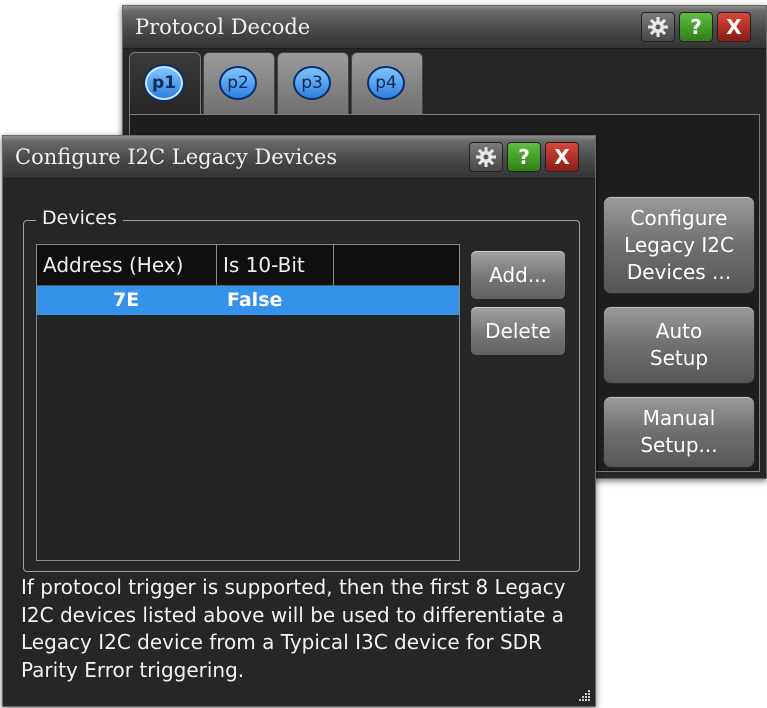 The width and height of the screenshot is (767, 708). I want to click on window-title: Protocol Decode, so click(223, 27).